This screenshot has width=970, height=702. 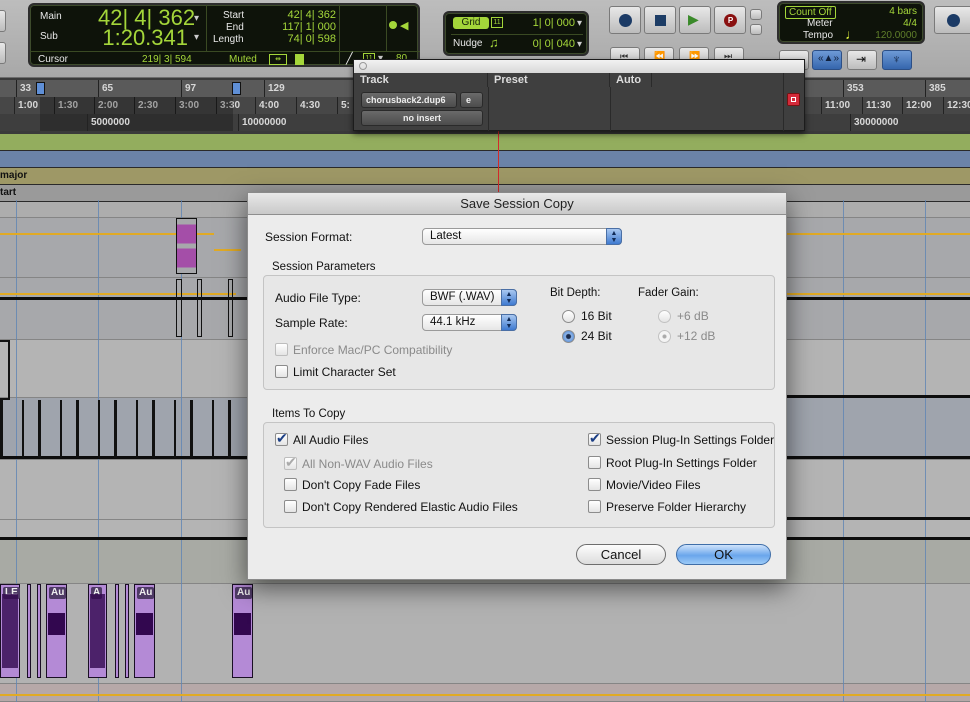 I want to click on cancel-button: Cancel, so click(x=621, y=554).